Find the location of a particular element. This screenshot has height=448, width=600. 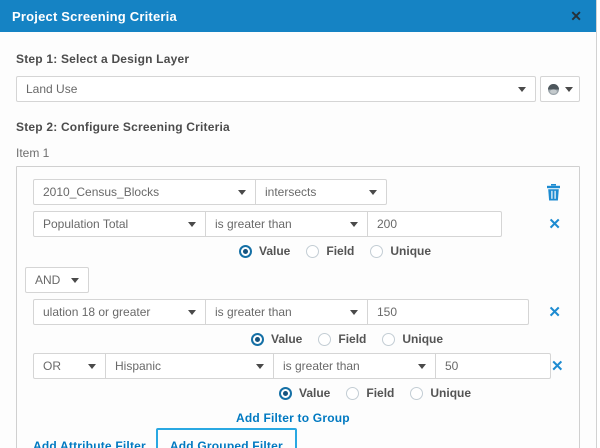

filter2-value-type-radios: Value Field Unique is located at coordinates (407, 339).